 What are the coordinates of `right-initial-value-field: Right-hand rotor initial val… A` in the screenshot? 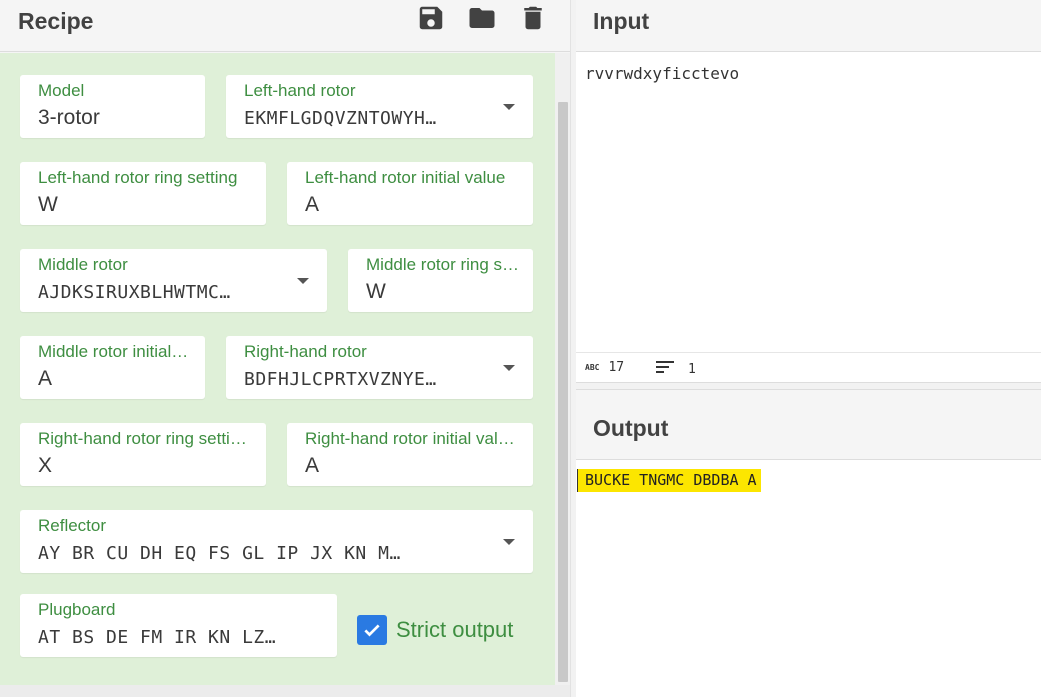 It's located at (410, 454).